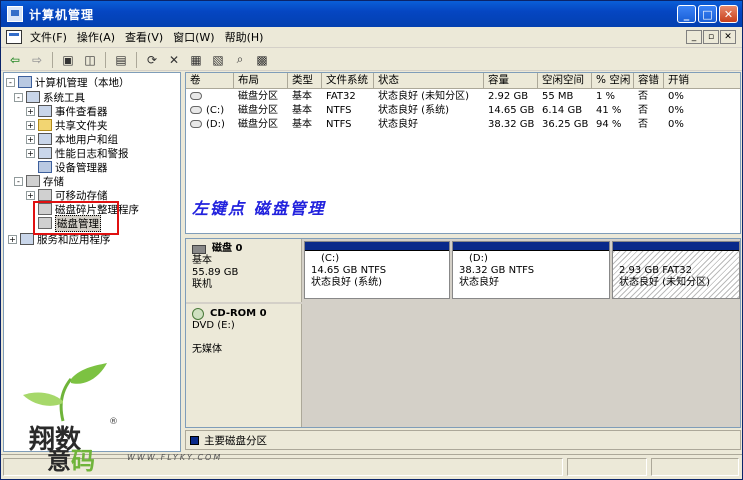 Image resolution: width=743 pixels, height=480 pixels. I want to click on status-panel, so click(695, 467).